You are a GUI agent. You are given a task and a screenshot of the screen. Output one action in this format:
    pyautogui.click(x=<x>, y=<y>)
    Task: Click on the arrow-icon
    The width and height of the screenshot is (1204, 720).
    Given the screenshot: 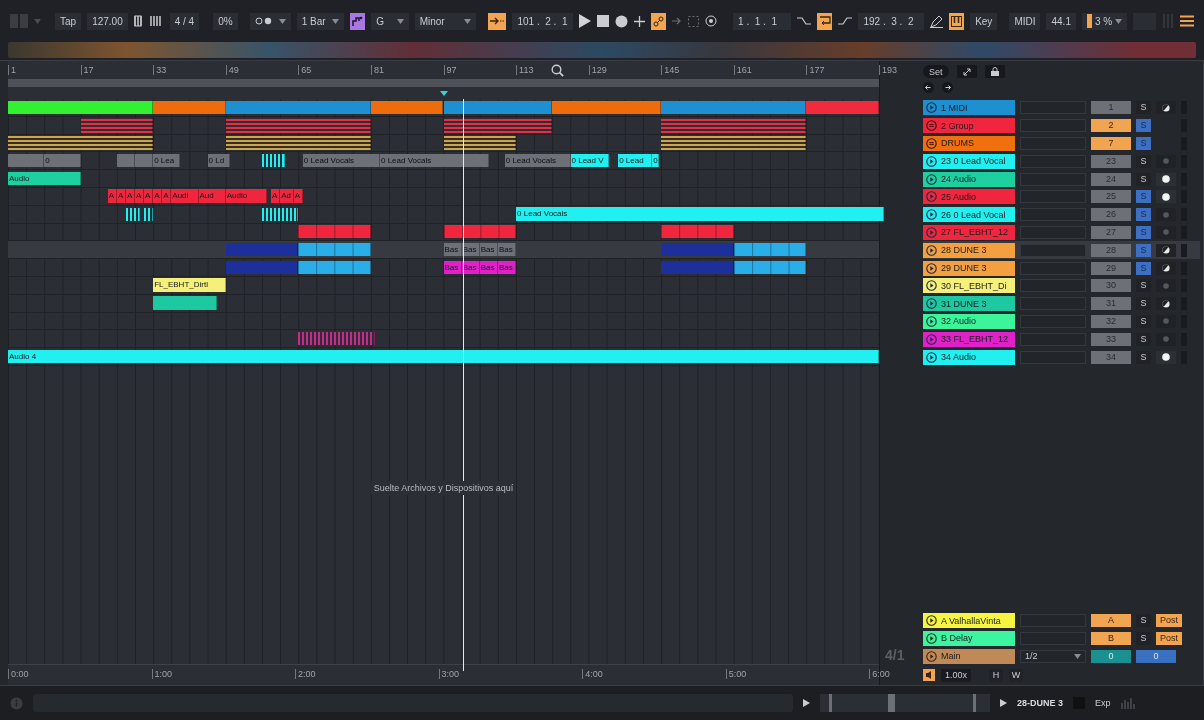 What is the action you would take?
    pyautogui.click(x=677, y=21)
    